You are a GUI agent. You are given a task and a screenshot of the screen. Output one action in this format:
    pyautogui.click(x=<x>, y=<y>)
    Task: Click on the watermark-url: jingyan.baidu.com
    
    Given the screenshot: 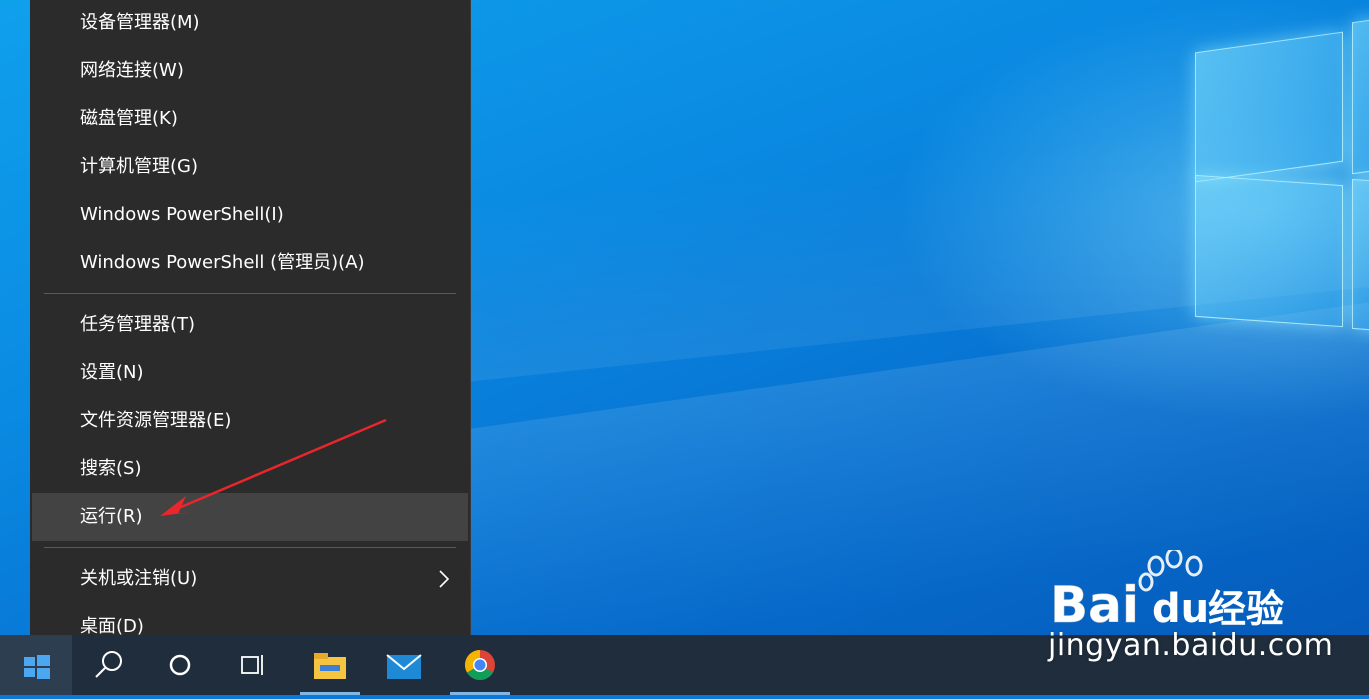 What is the action you would take?
    pyautogui.click(x=1191, y=645)
    